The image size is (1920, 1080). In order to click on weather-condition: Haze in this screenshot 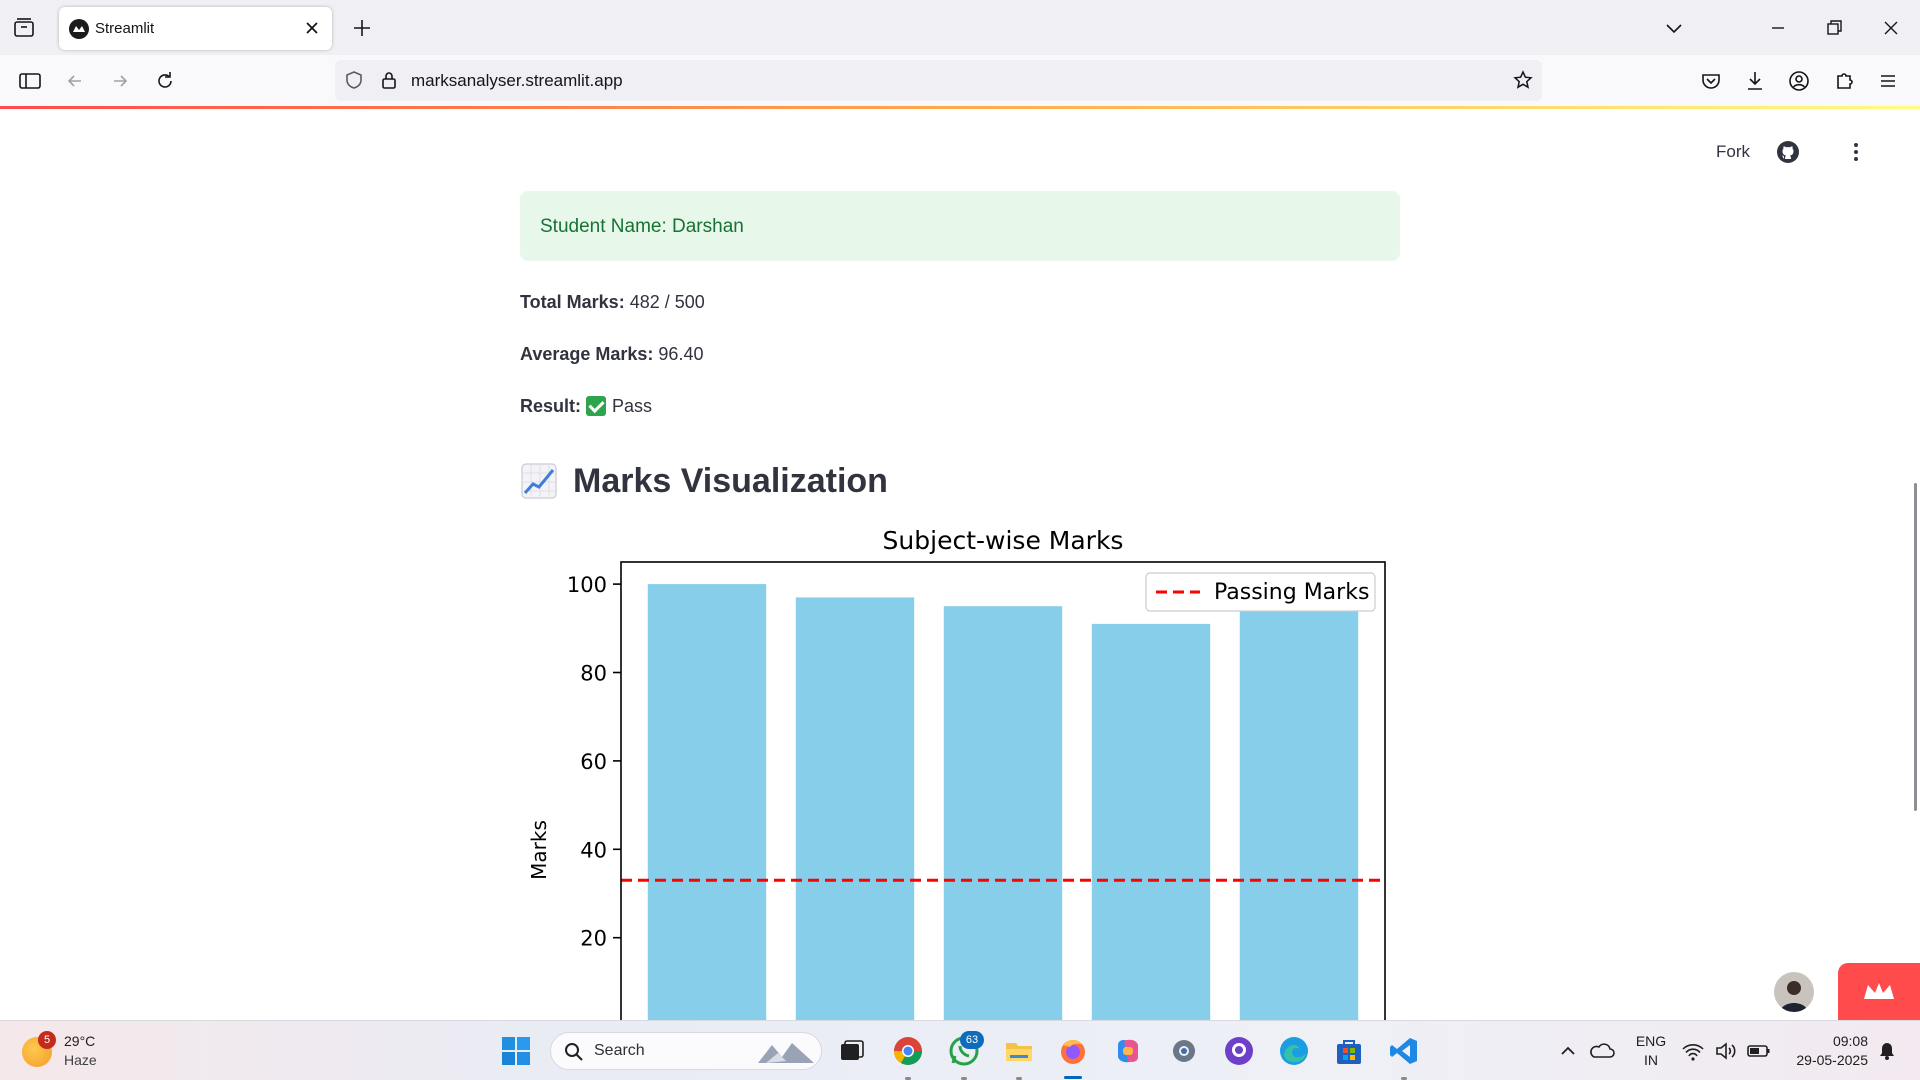, I will do `click(80, 1060)`.